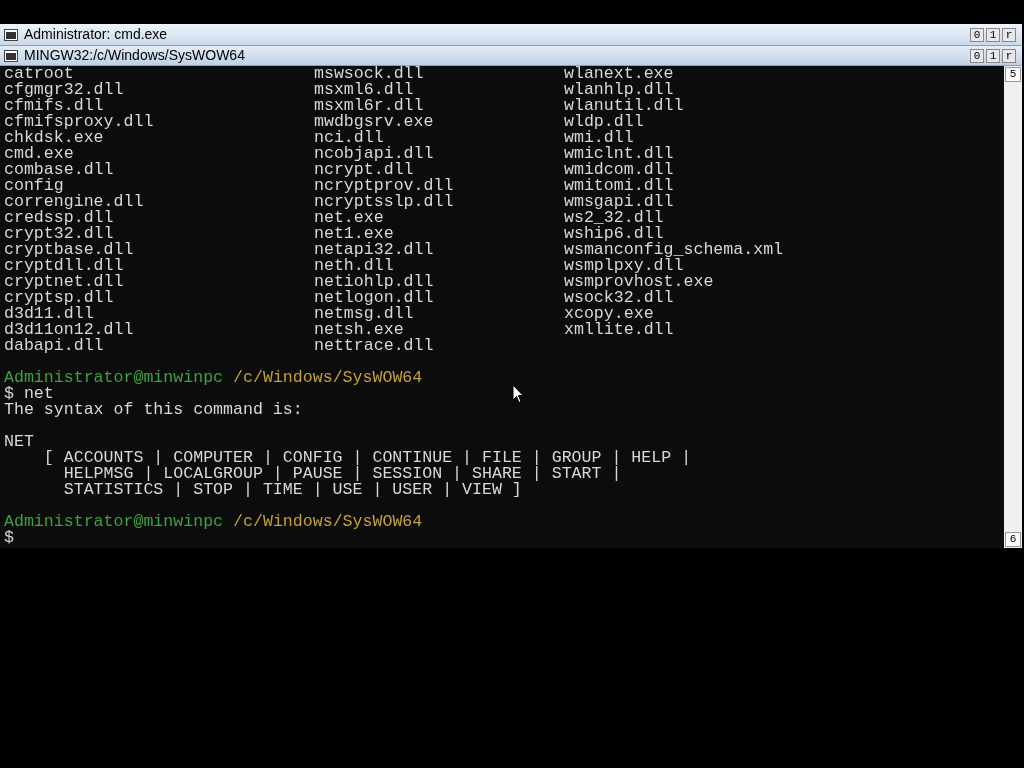 This screenshot has height=768, width=1024. I want to click on scroll-label: 6, so click(1013, 539).